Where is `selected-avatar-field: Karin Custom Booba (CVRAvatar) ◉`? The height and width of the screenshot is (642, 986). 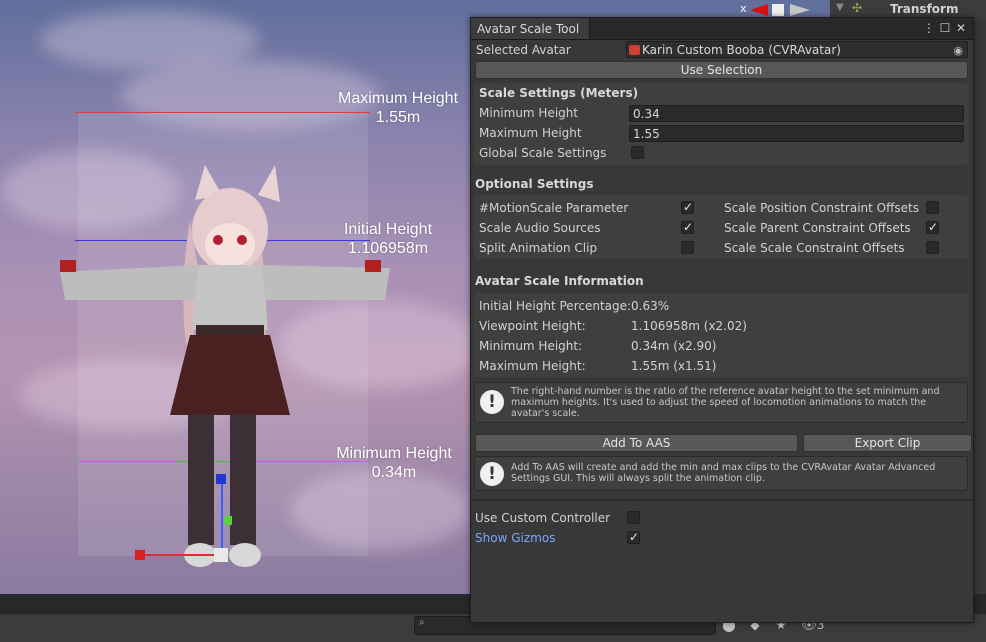 selected-avatar-field: Karin Custom Booba (CVRAvatar) ◉ is located at coordinates (797, 49).